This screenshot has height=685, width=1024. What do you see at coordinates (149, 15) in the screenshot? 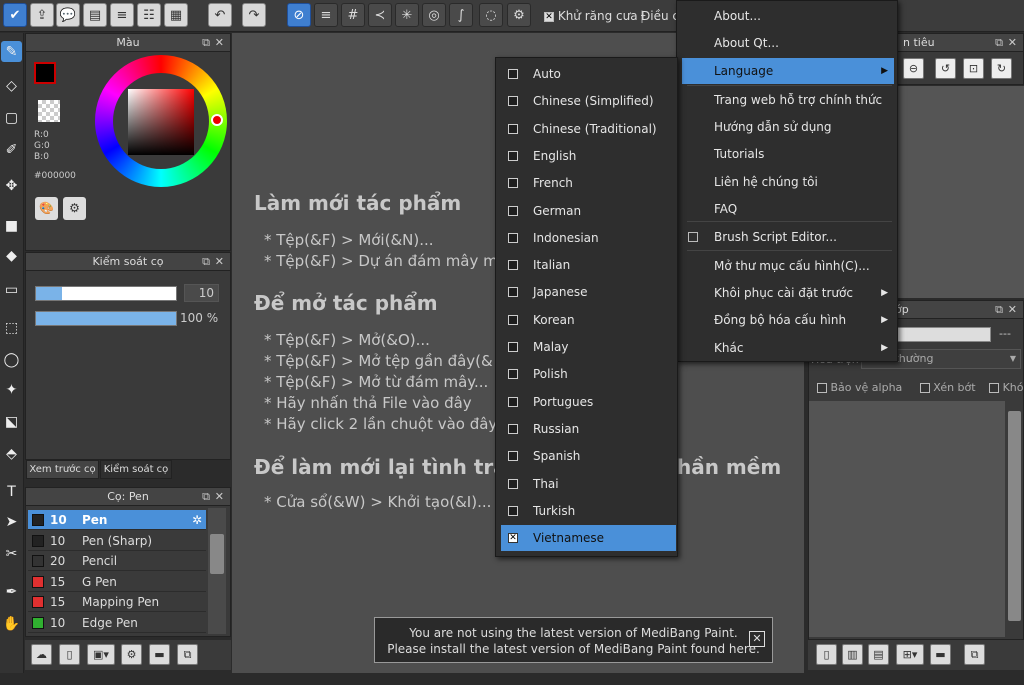
I see `list-icon: ☷` at bounding box center [149, 15].